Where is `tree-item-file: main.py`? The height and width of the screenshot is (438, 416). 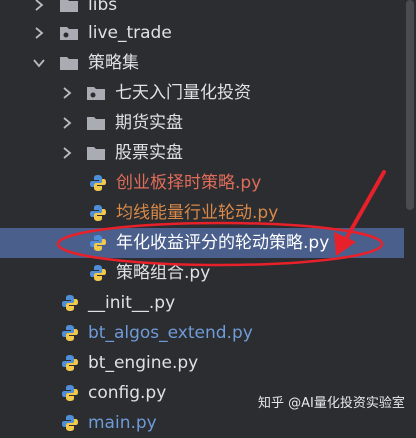
tree-item-file: main.py is located at coordinates (202, 423).